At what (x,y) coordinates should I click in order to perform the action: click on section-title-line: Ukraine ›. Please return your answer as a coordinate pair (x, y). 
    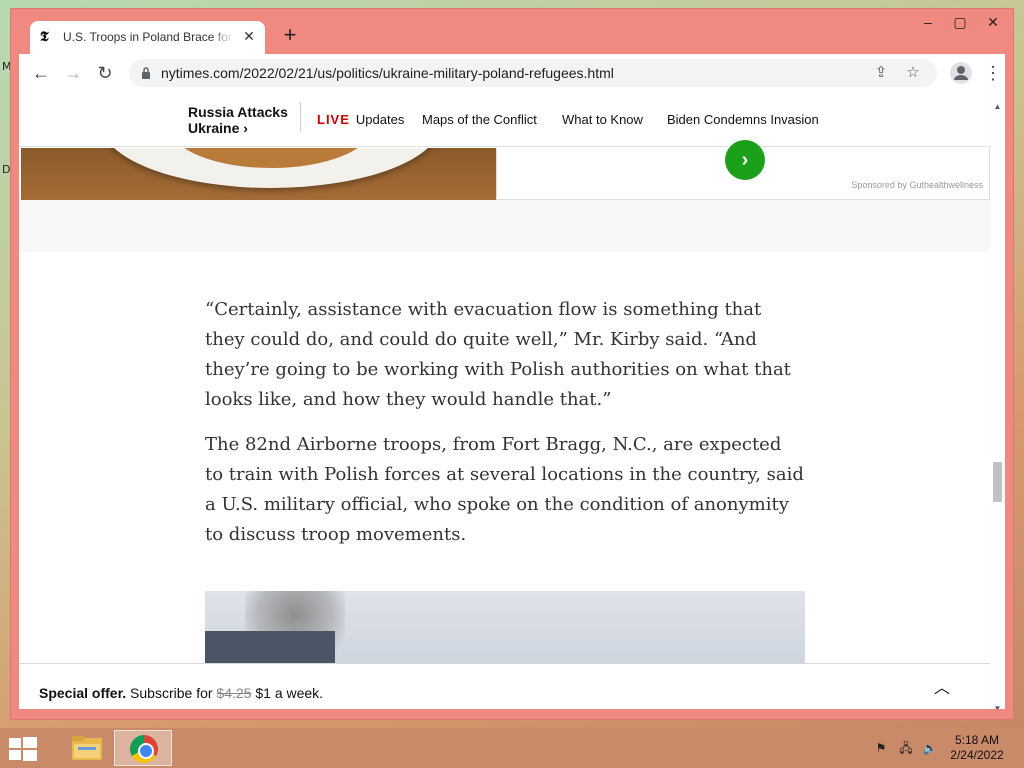
    Looking at the image, I should click on (218, 128).